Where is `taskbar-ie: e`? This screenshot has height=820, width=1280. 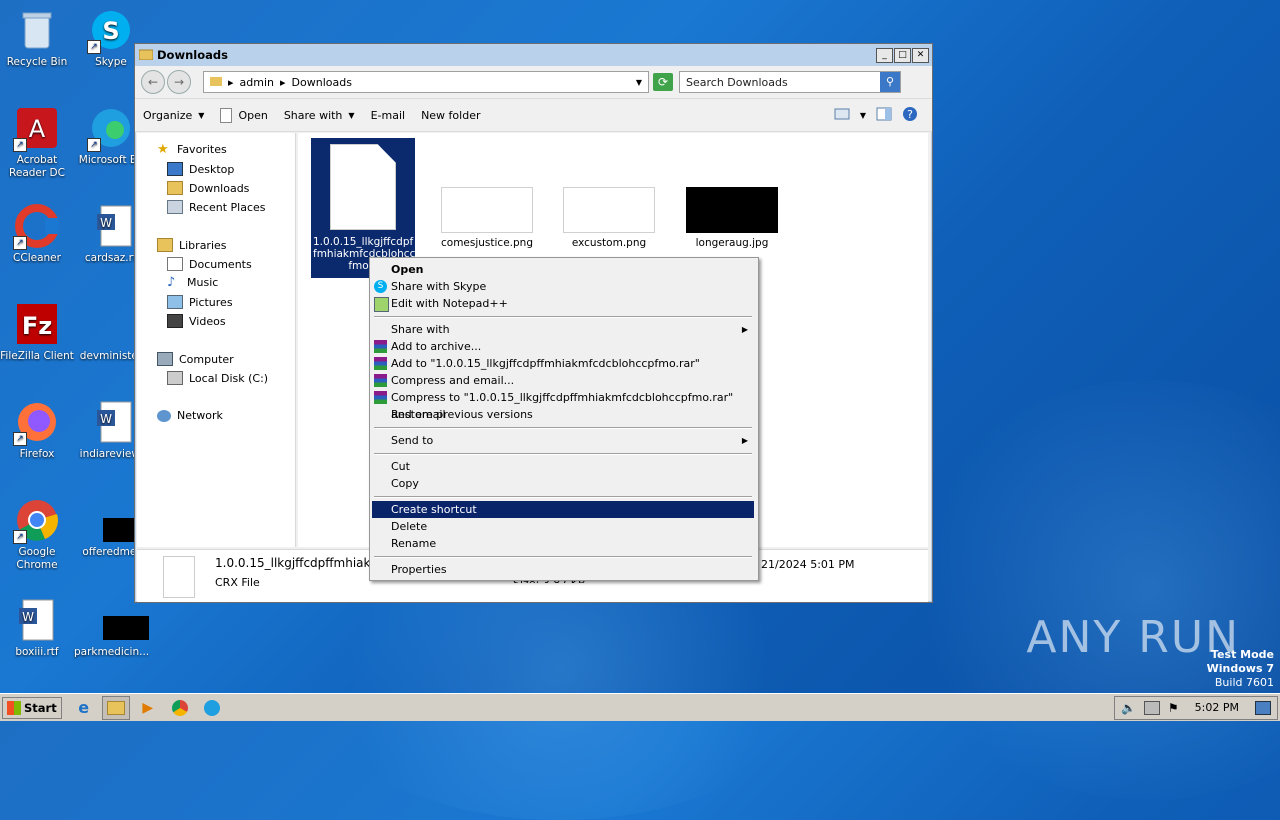 taskbar-ie: e is located at coordinates (84, 708).